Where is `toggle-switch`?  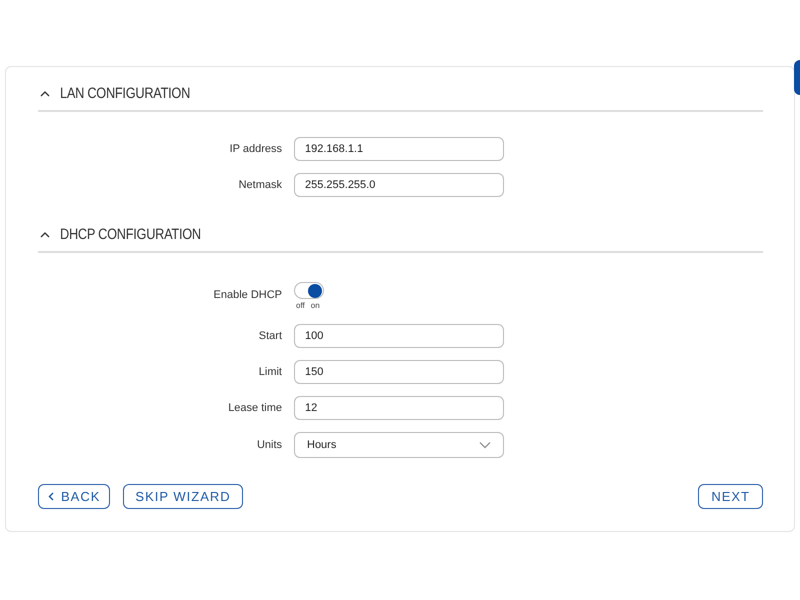
toggle-switch is located at coordinates (309, 290).